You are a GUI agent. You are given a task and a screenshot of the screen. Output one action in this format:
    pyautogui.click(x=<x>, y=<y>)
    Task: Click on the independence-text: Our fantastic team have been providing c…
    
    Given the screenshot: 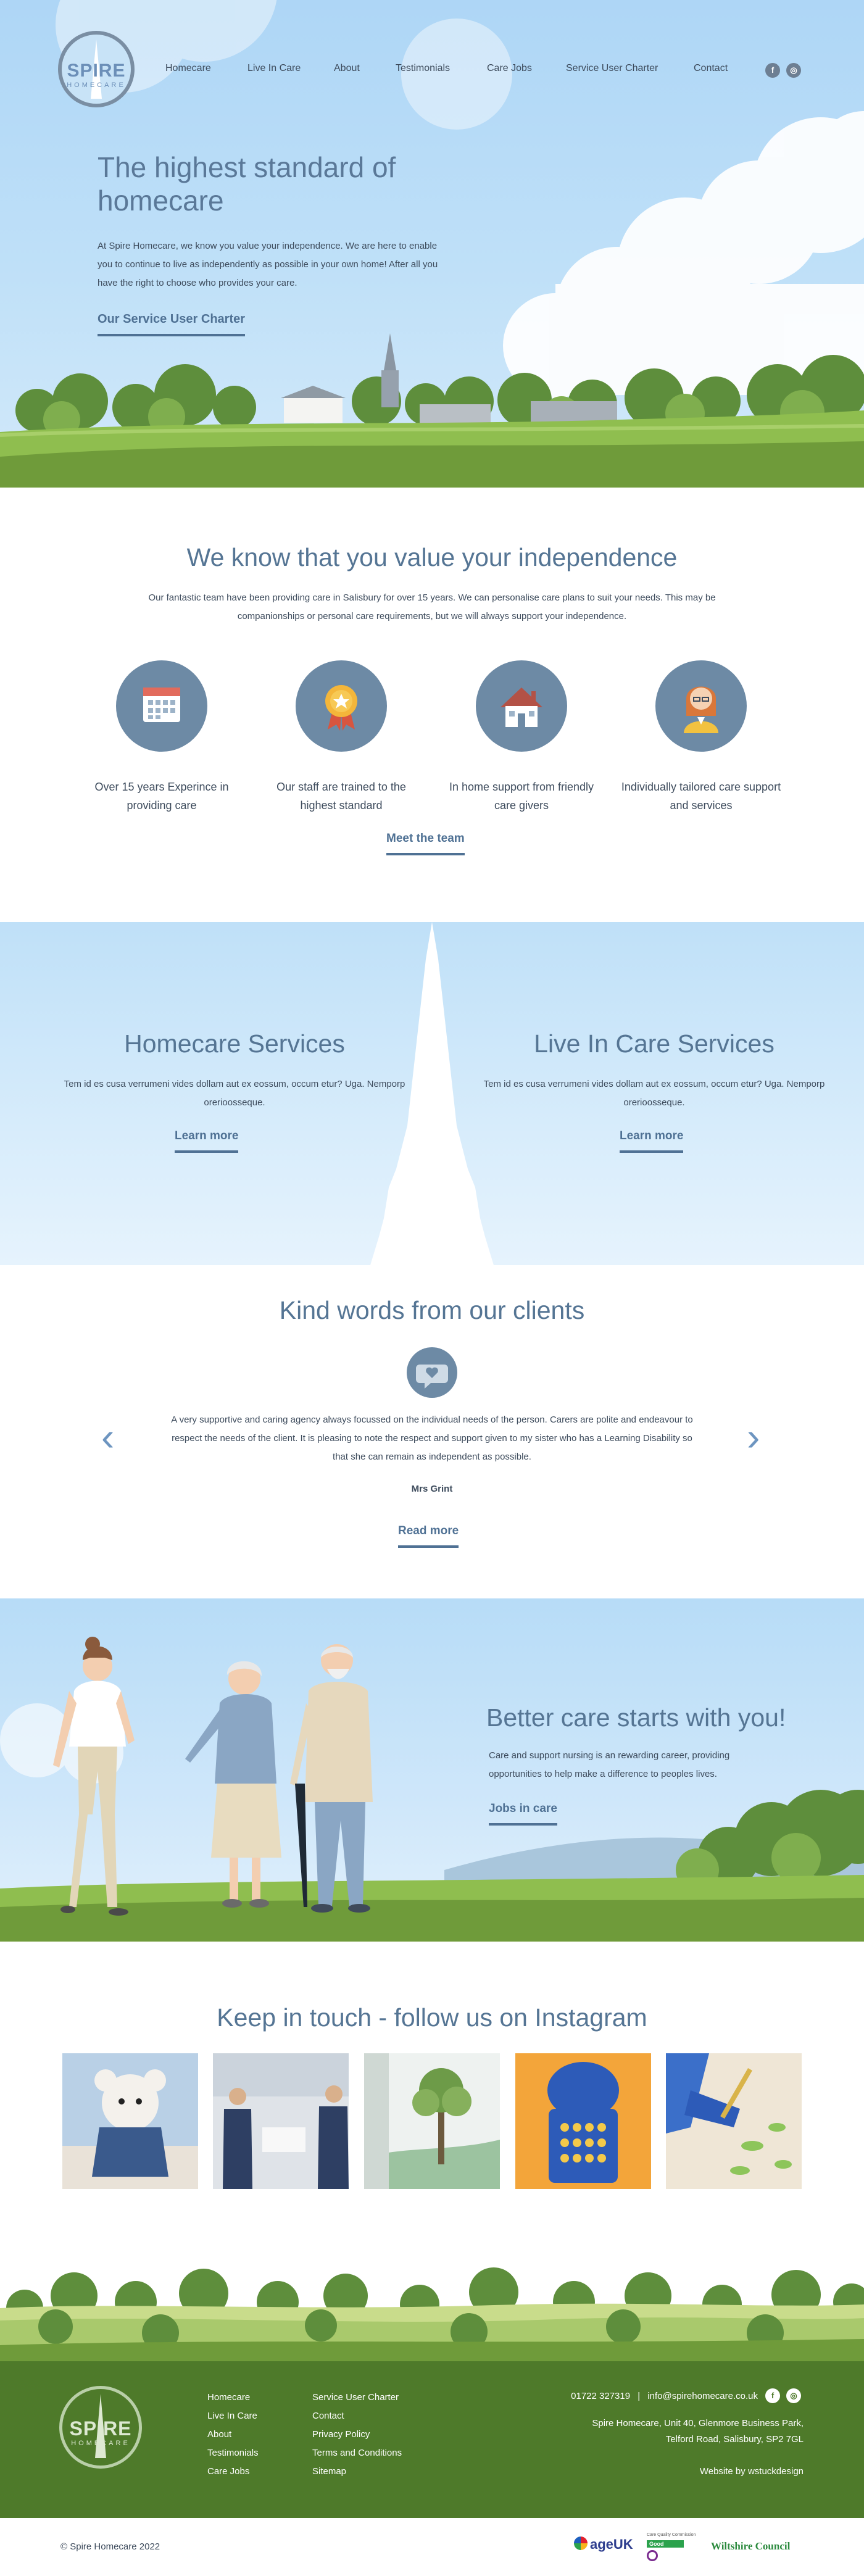 What is the action you would take?
    pyautogui.click(x=432, y=606)
    